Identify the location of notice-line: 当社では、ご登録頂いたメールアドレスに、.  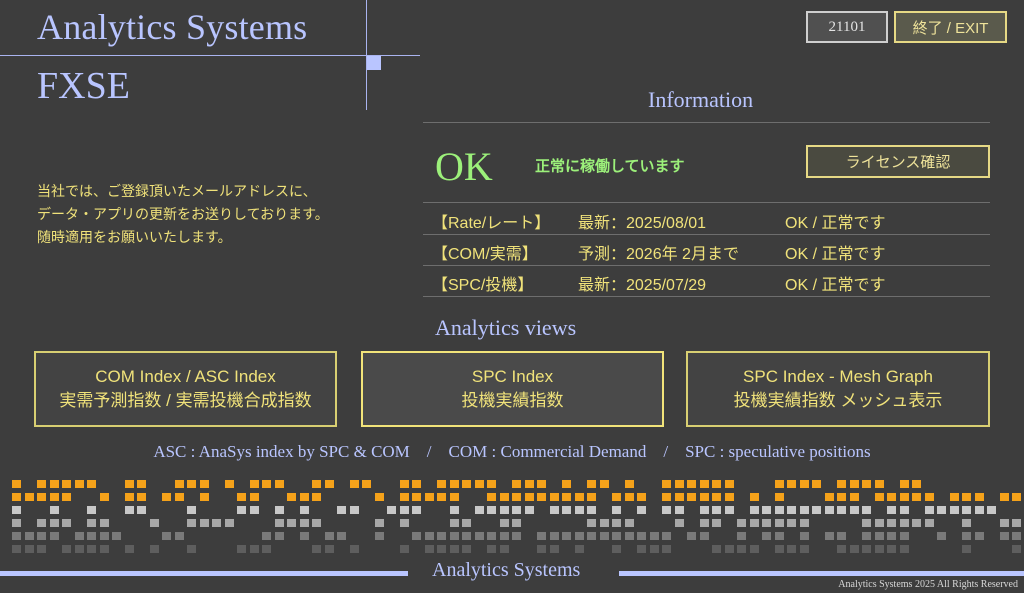
(177, 191).